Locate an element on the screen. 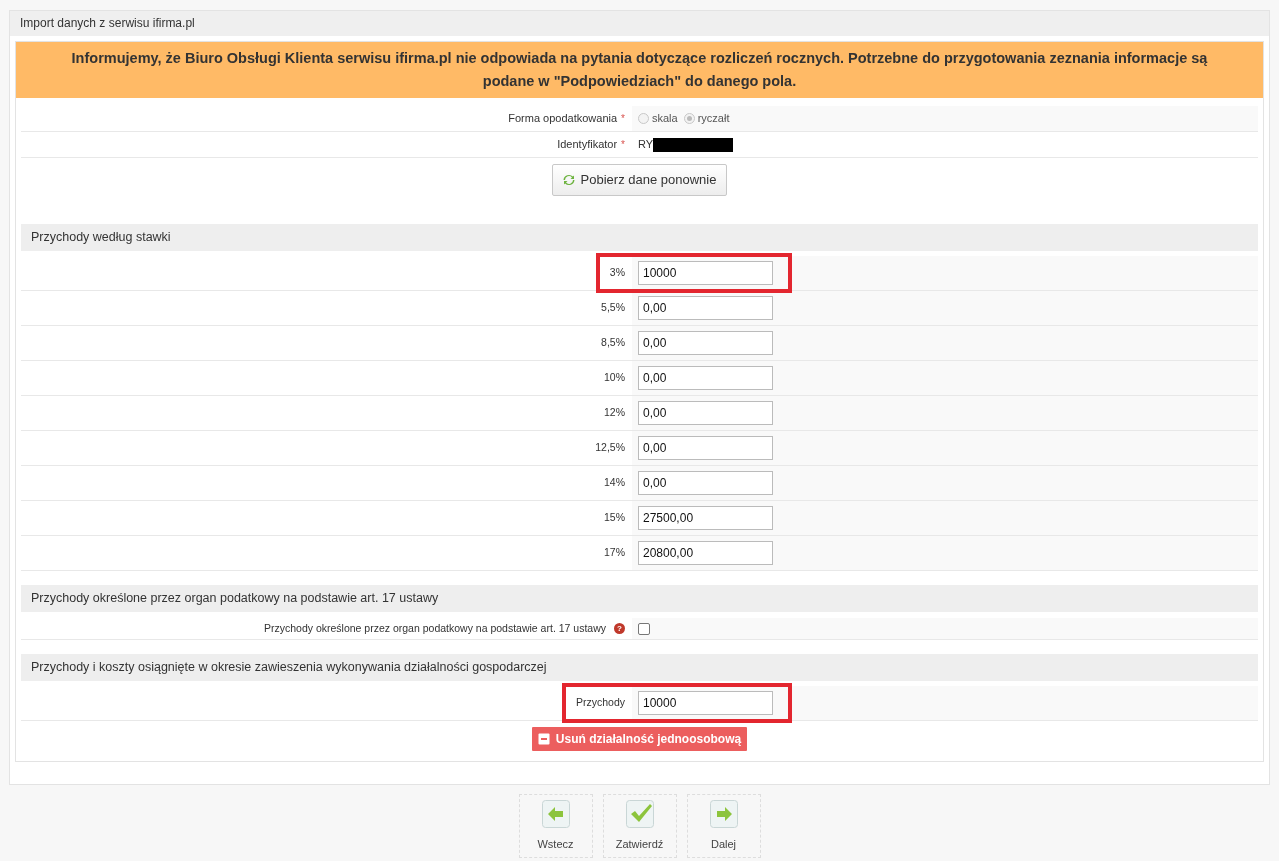  field-label: Przychody is located at coordinates (600, 703).